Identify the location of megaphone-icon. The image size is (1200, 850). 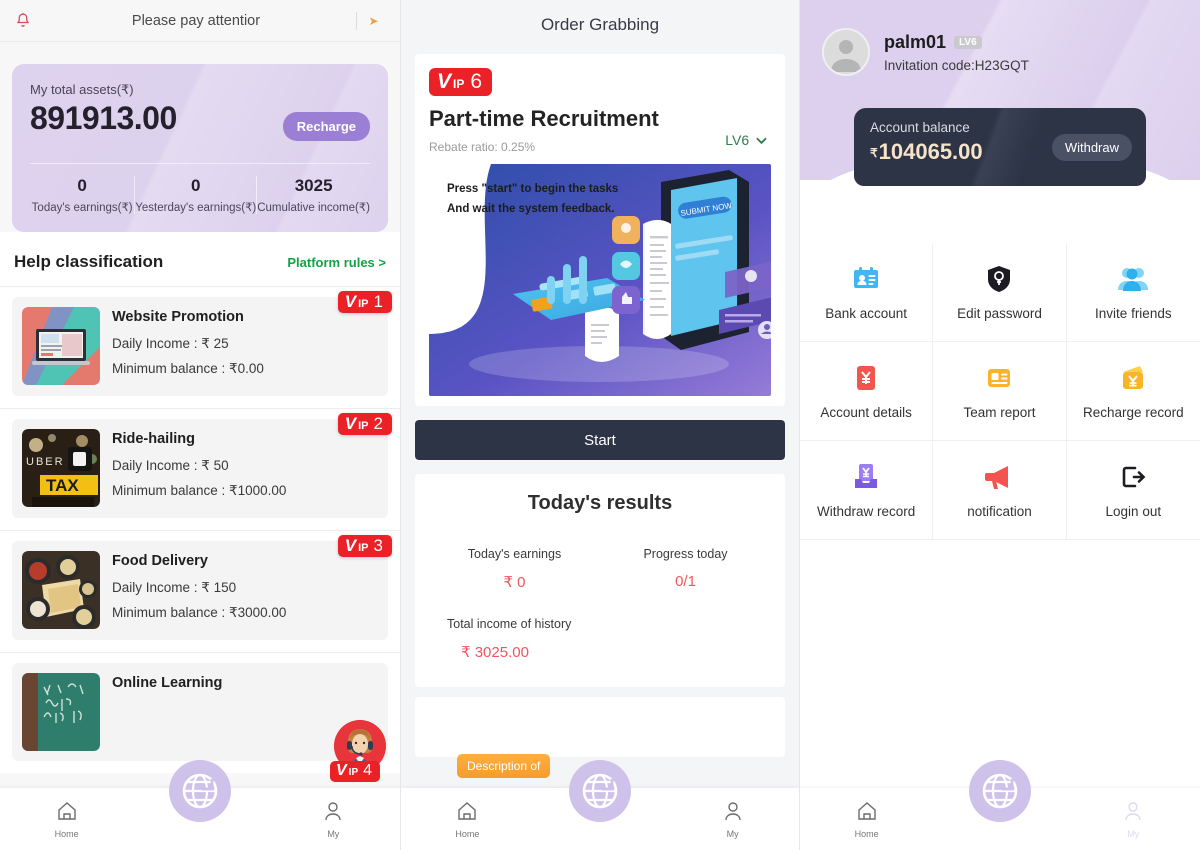
(999, 477).